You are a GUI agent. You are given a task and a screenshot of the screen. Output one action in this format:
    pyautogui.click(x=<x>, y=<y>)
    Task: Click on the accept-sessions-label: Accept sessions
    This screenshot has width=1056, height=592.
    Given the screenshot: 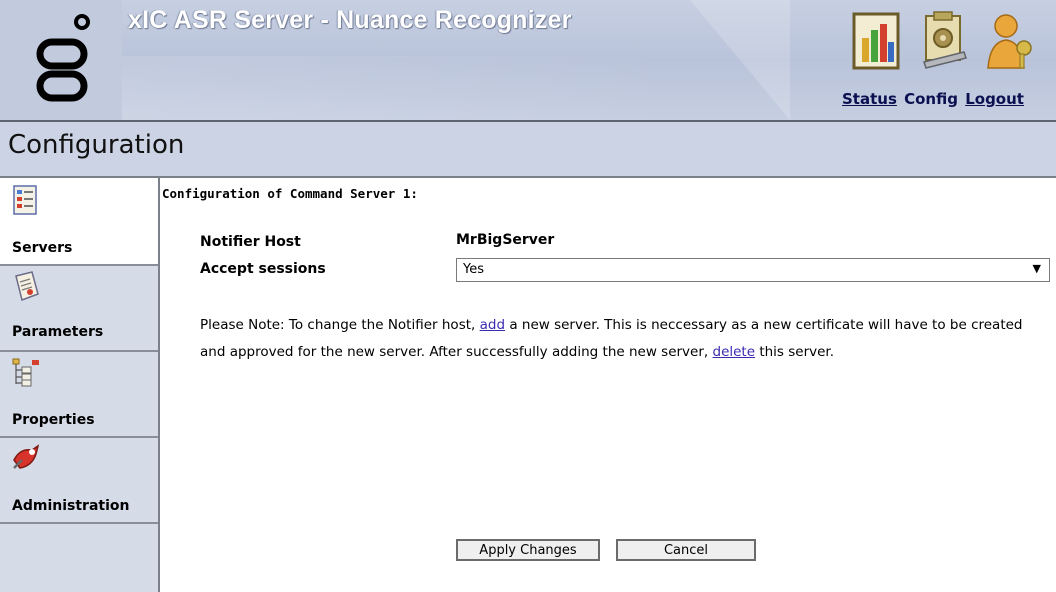 What is the action you would take?
    pyautogui.click(x=263, y=269)
    